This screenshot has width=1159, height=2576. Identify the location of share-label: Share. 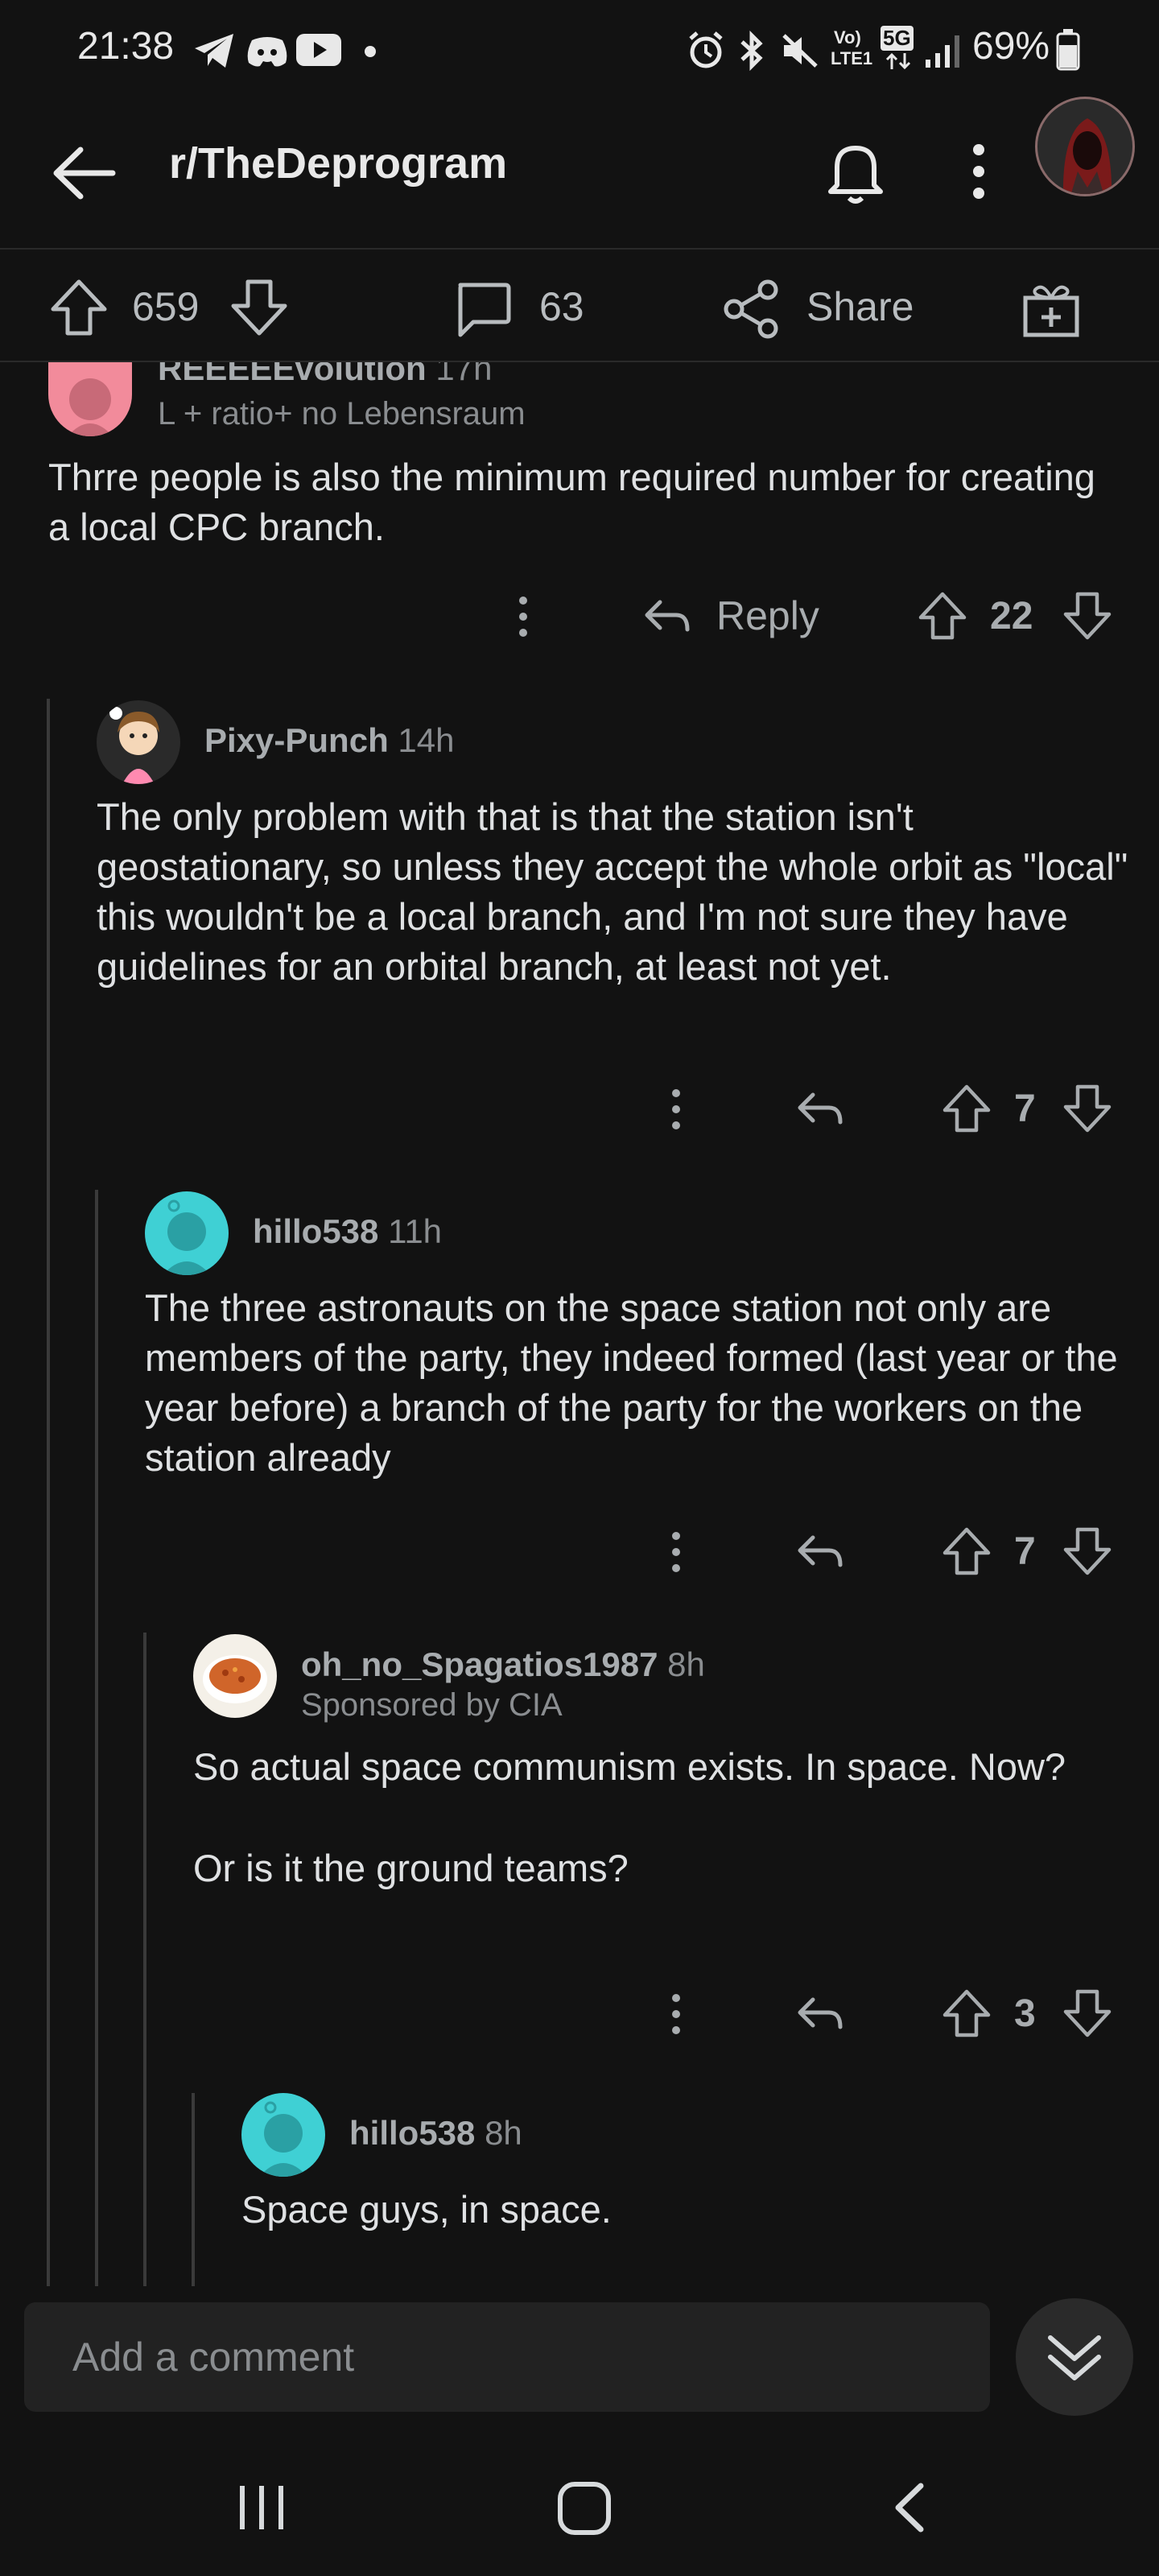
(860, 306).